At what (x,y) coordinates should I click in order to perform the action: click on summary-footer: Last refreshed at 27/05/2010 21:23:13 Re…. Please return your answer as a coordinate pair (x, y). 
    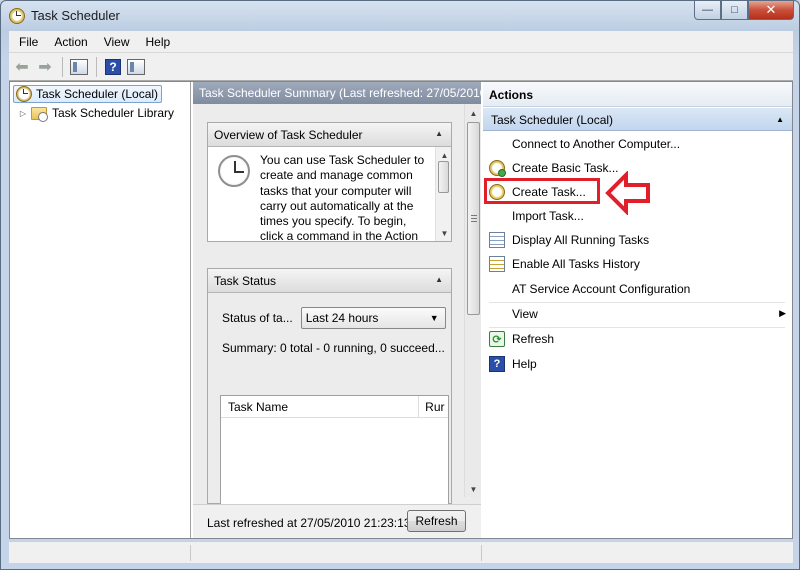
    Looking at the image, I should click on (337, 521).